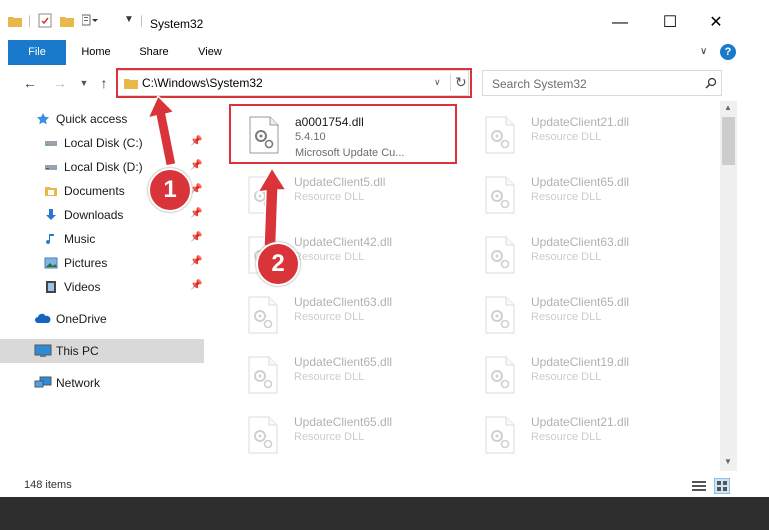 This screenshot has width=769, height=530. What do you see at coordinates (37, 52) in the screenshot?
I see `tab-file: File` at bounding box center [37, 52].